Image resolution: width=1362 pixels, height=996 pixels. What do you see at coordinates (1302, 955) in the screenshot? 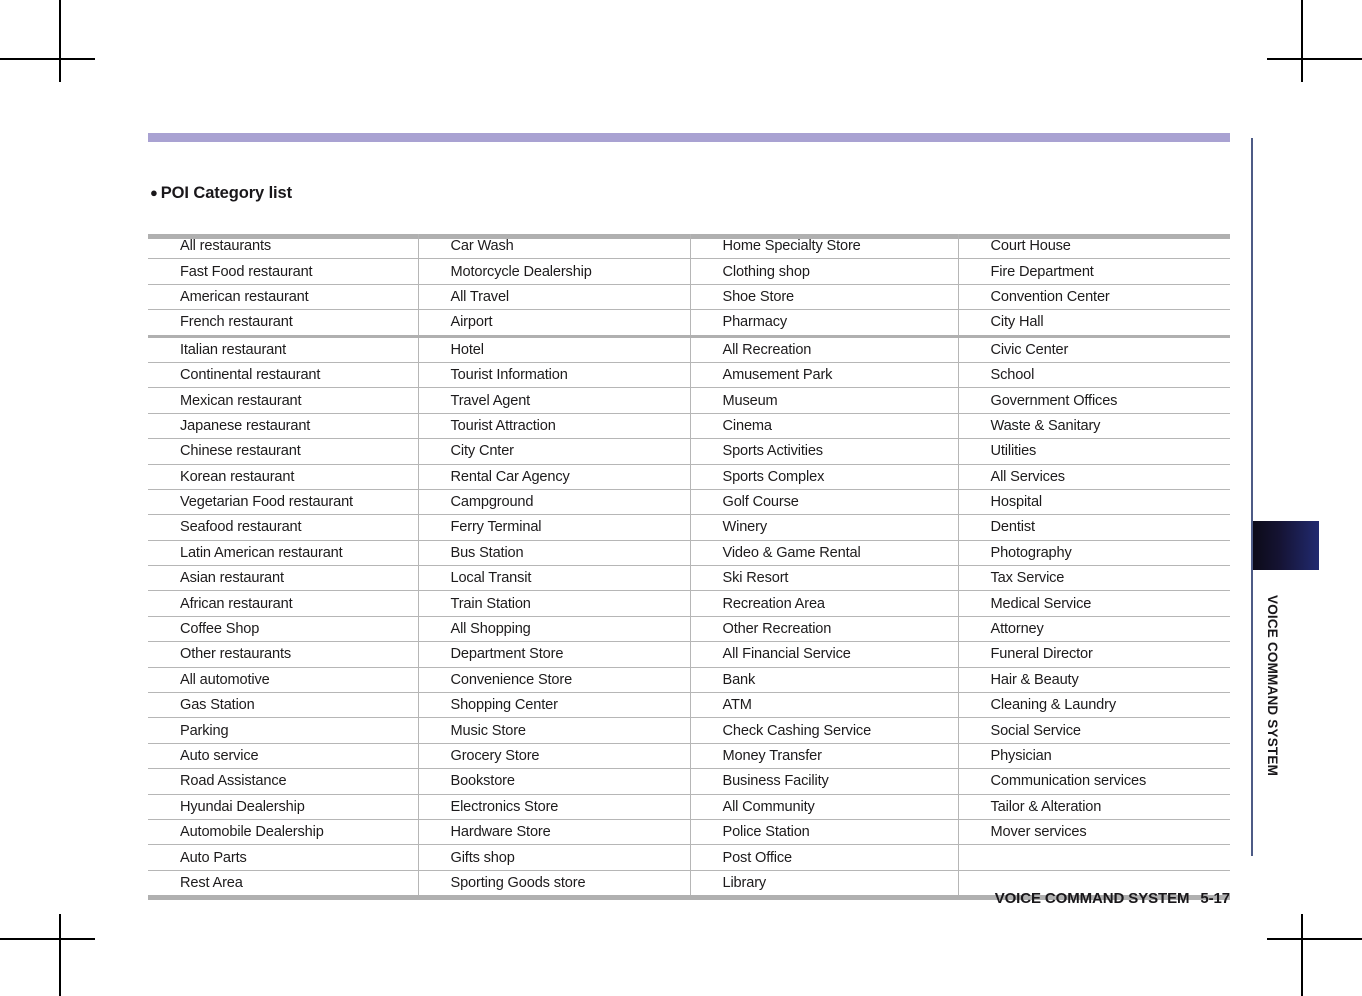
I see `crop-mark-bottom-right` at bounding box center [1302, 955].